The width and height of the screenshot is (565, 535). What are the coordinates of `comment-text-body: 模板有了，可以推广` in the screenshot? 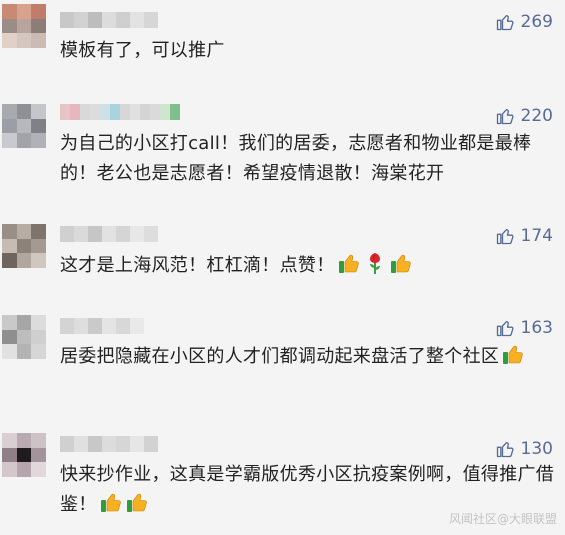 It's located at (142, 50).